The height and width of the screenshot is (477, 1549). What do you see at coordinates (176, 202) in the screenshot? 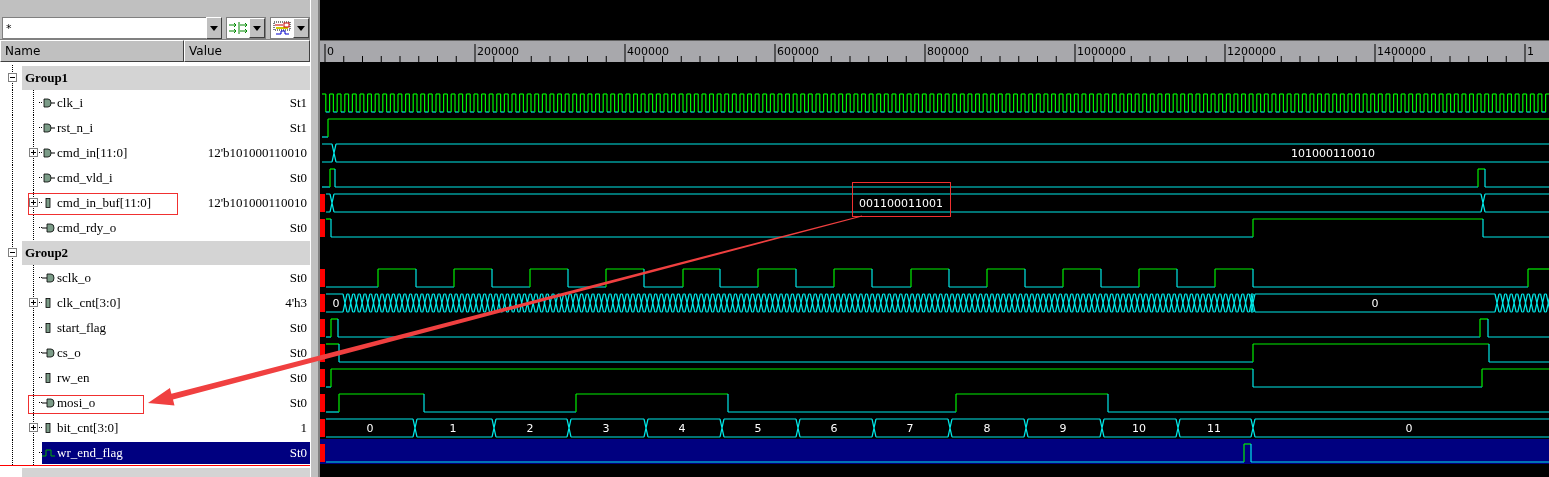
I see `signal-row: cmd_in_buf[11:0] 12'b101000110010` at bounding box center [176, 202].